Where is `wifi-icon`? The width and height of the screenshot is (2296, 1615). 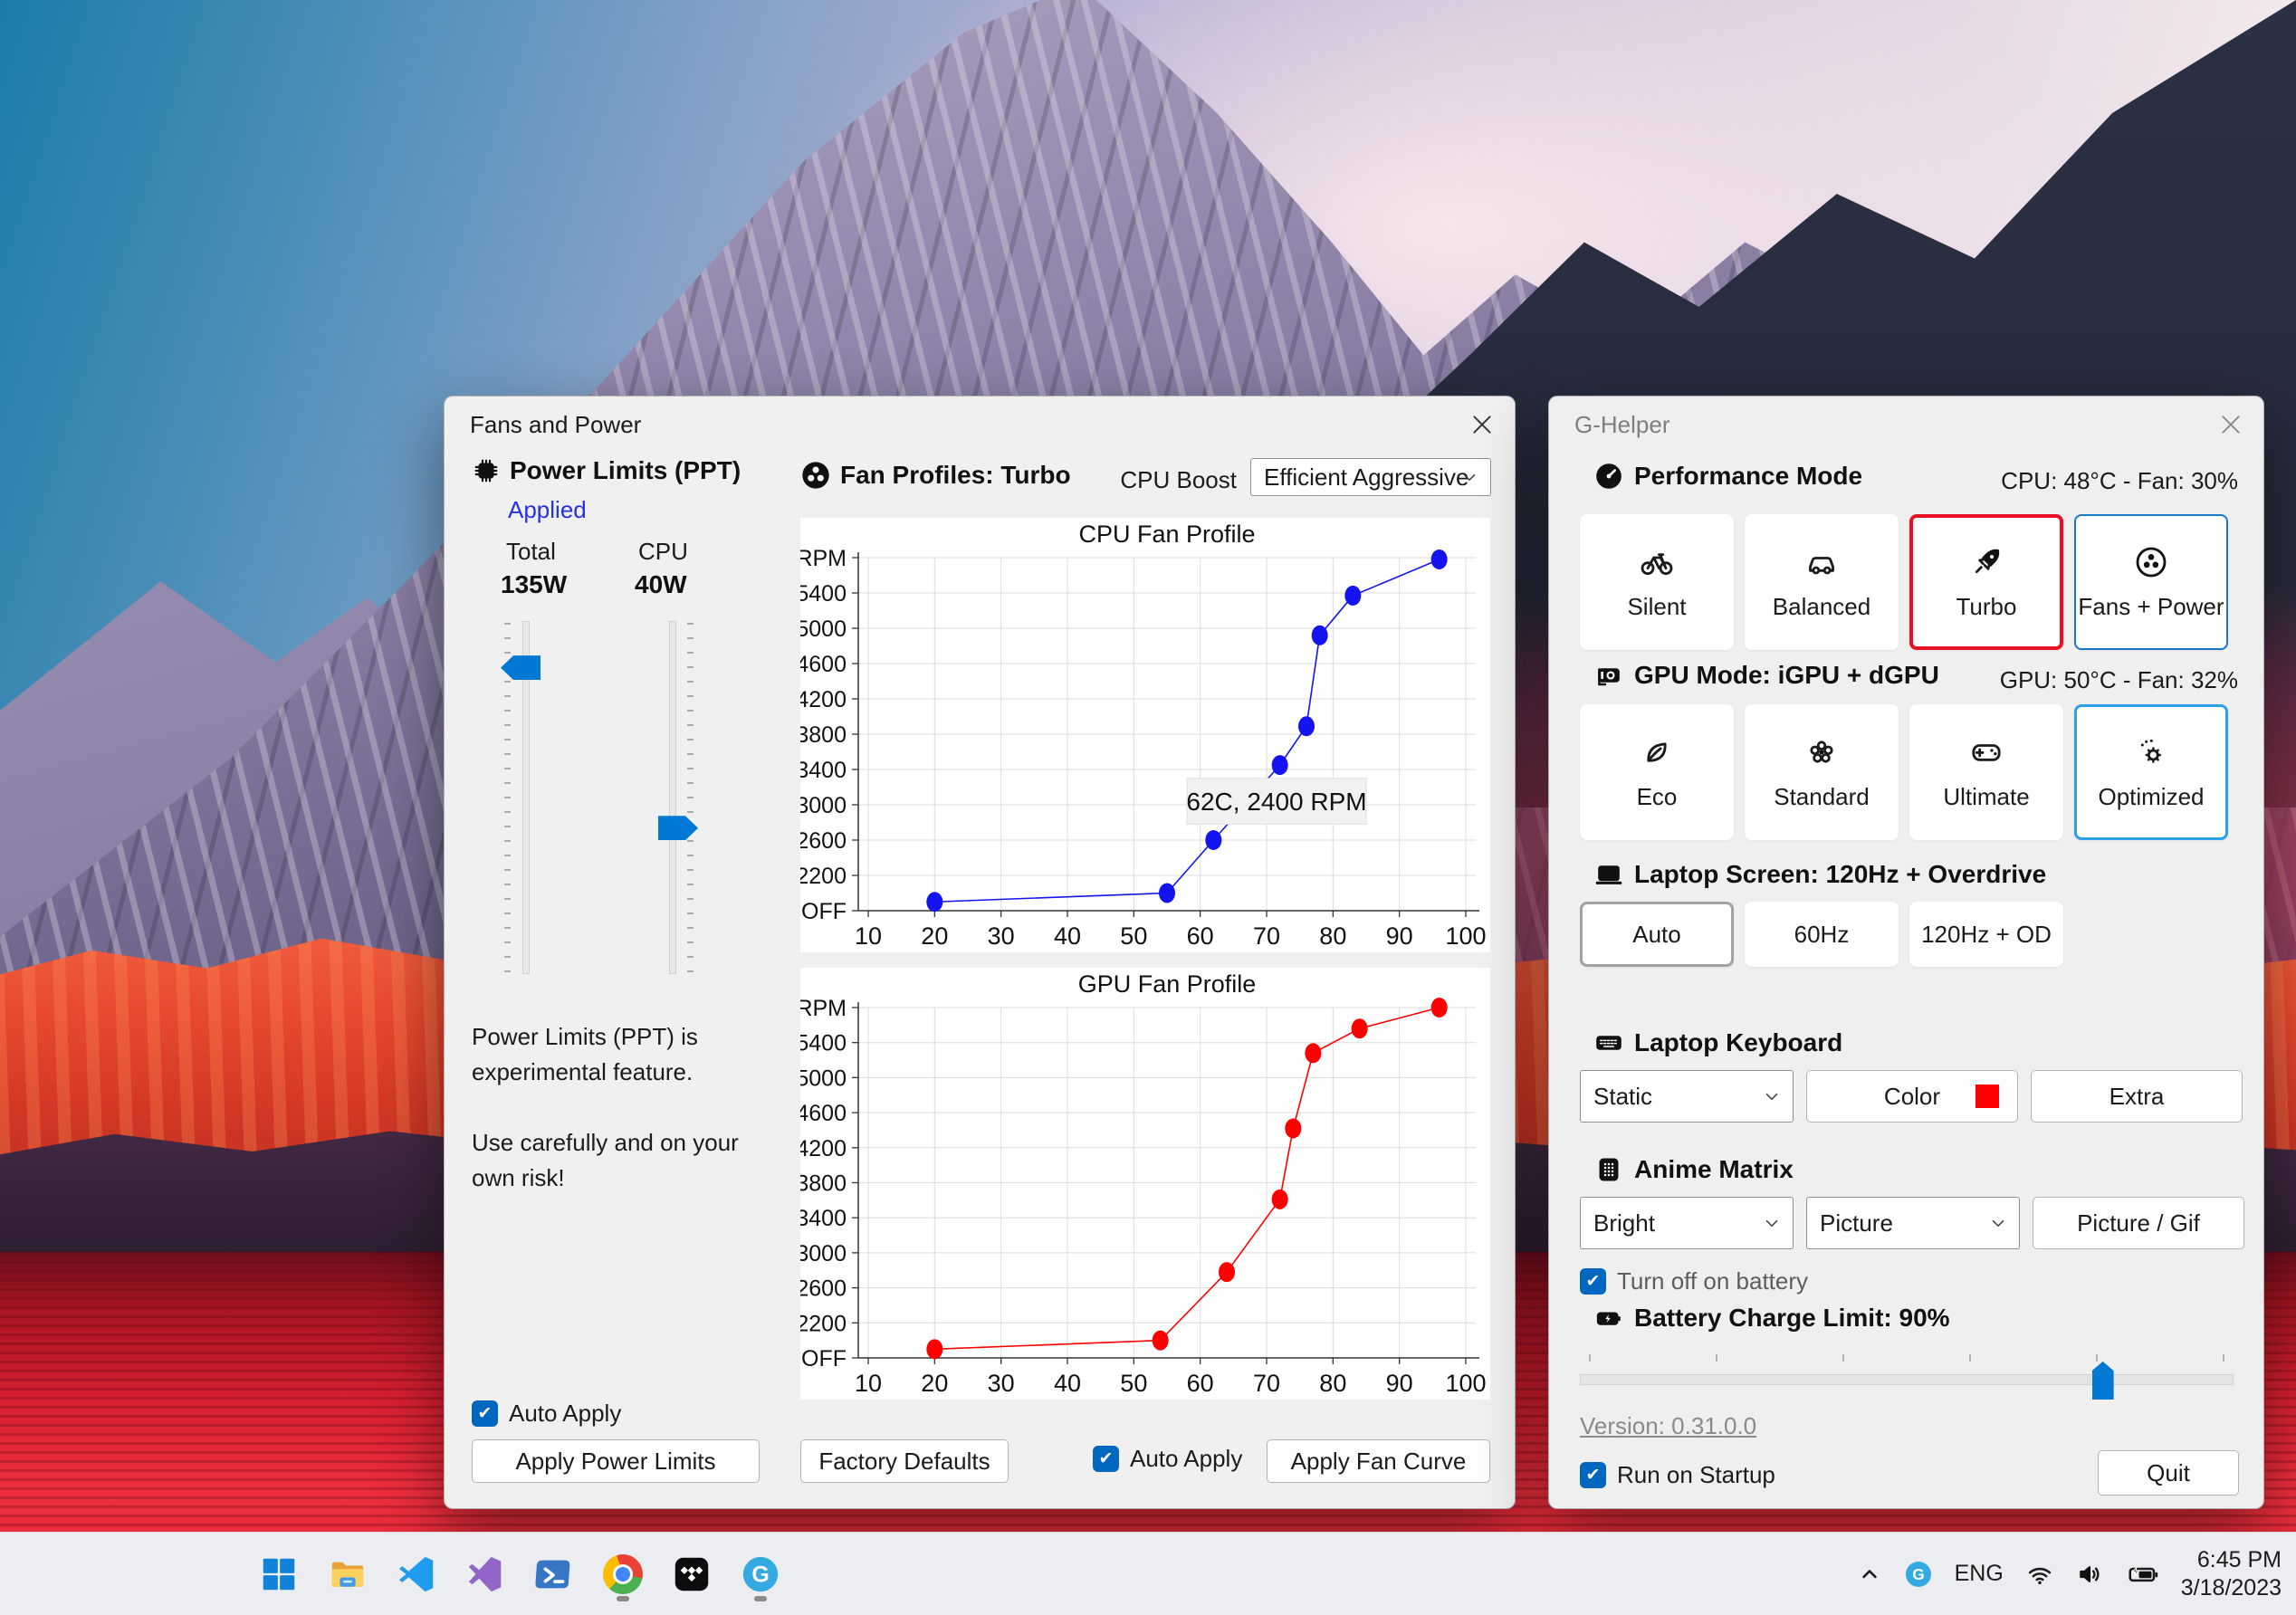
wifi-icon is located at coordinates (2039, 1574).